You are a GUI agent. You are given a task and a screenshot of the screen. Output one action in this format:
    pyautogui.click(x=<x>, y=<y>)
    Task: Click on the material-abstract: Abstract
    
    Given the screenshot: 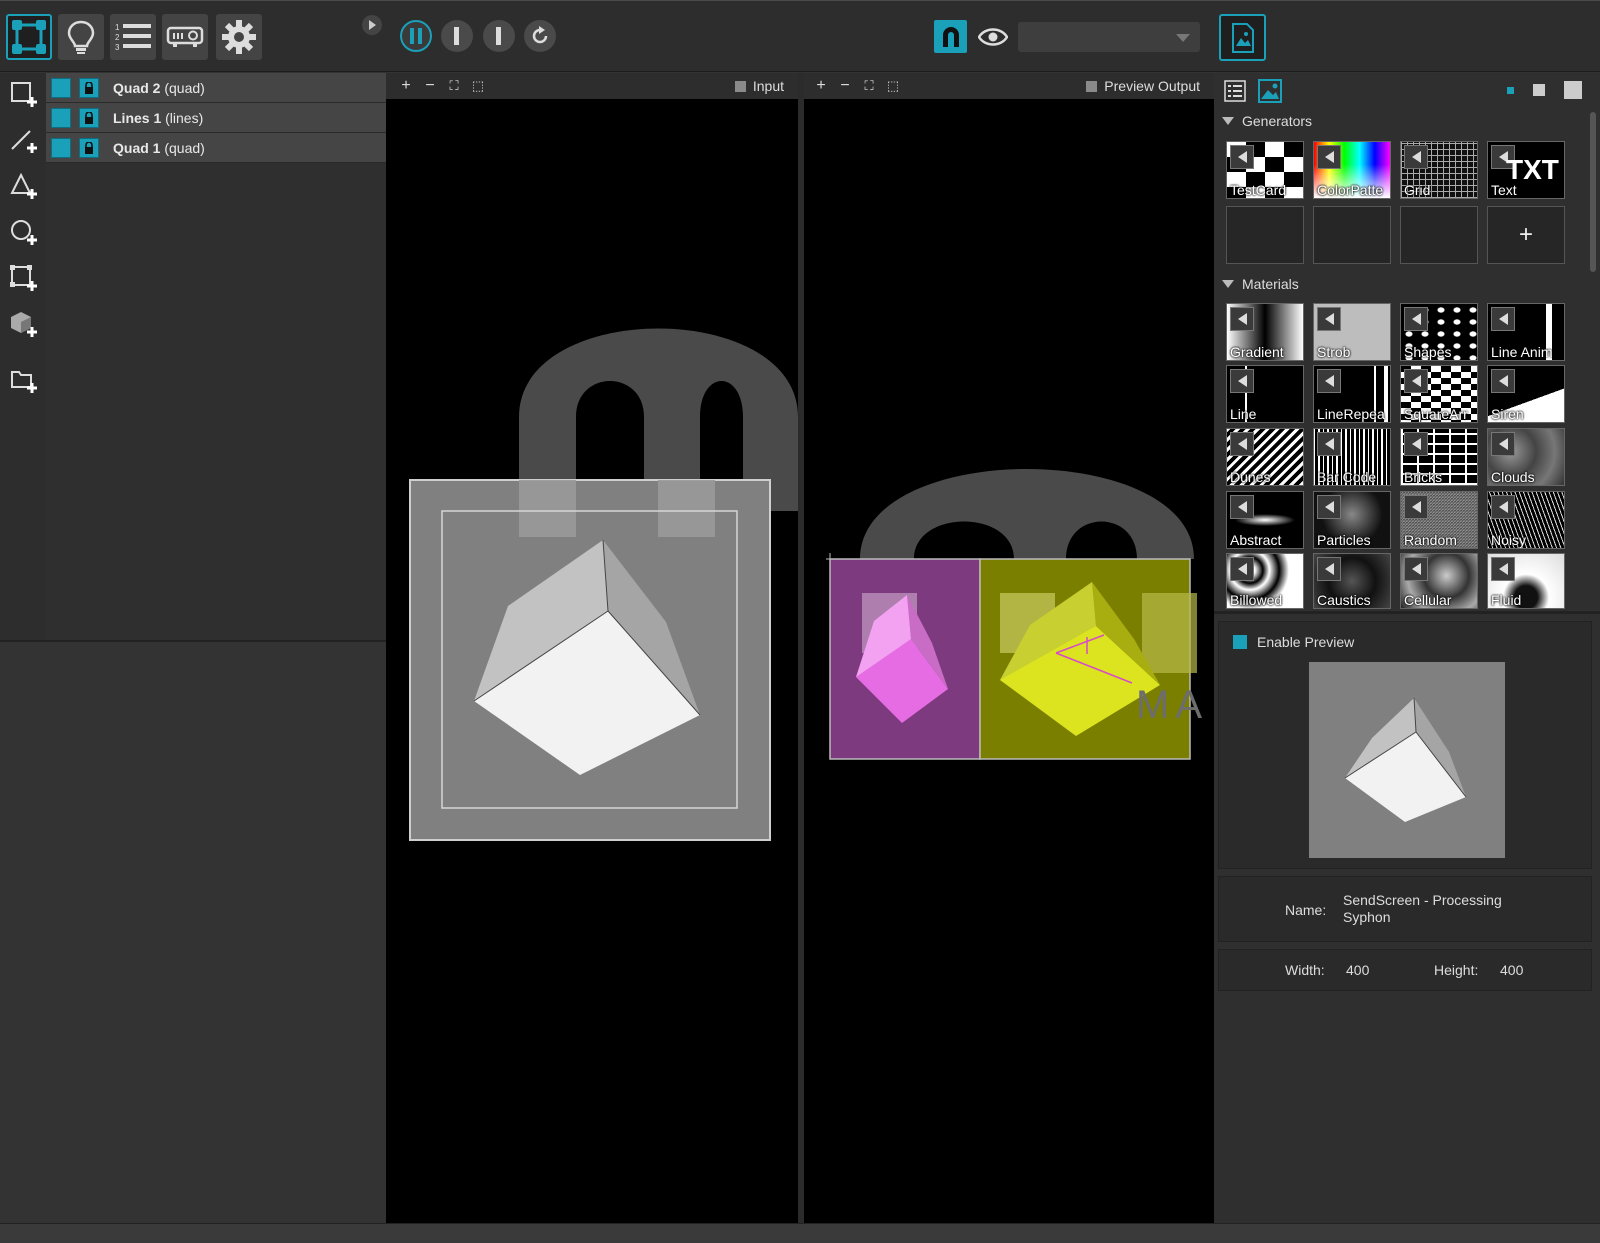 What is the action you would take?
    pyautogui.click(x=1265, y=520)
    